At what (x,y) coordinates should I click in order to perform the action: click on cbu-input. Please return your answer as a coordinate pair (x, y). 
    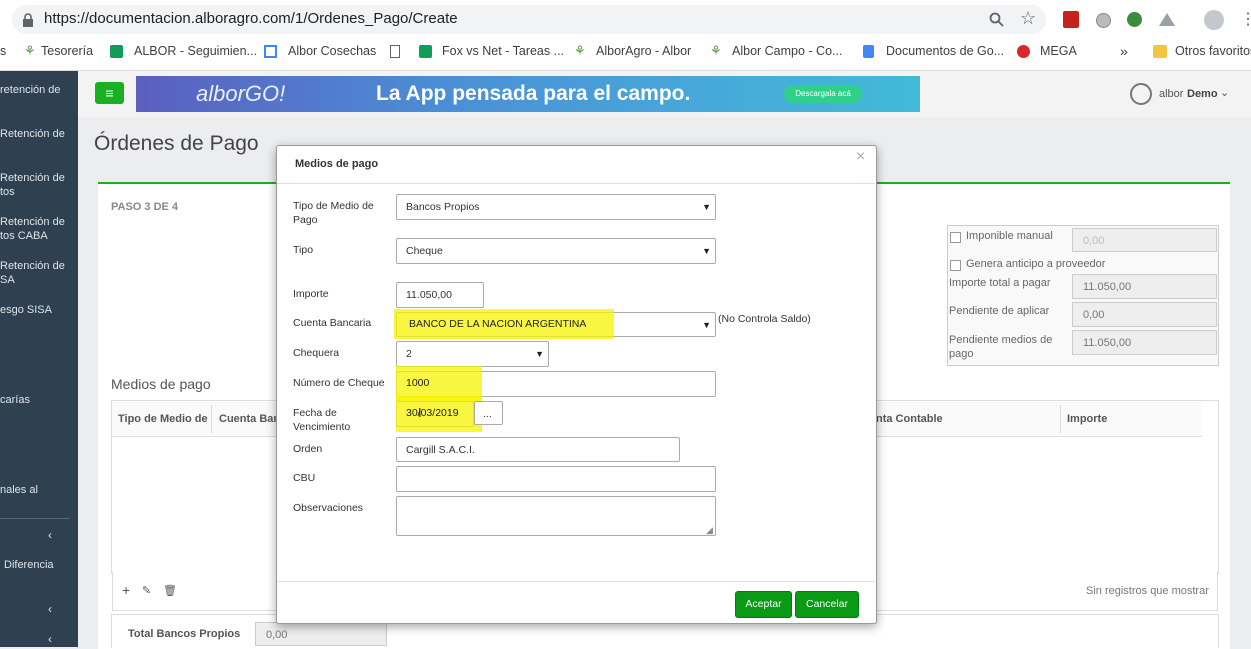
    Looking at the image, I should click on (556, 479).